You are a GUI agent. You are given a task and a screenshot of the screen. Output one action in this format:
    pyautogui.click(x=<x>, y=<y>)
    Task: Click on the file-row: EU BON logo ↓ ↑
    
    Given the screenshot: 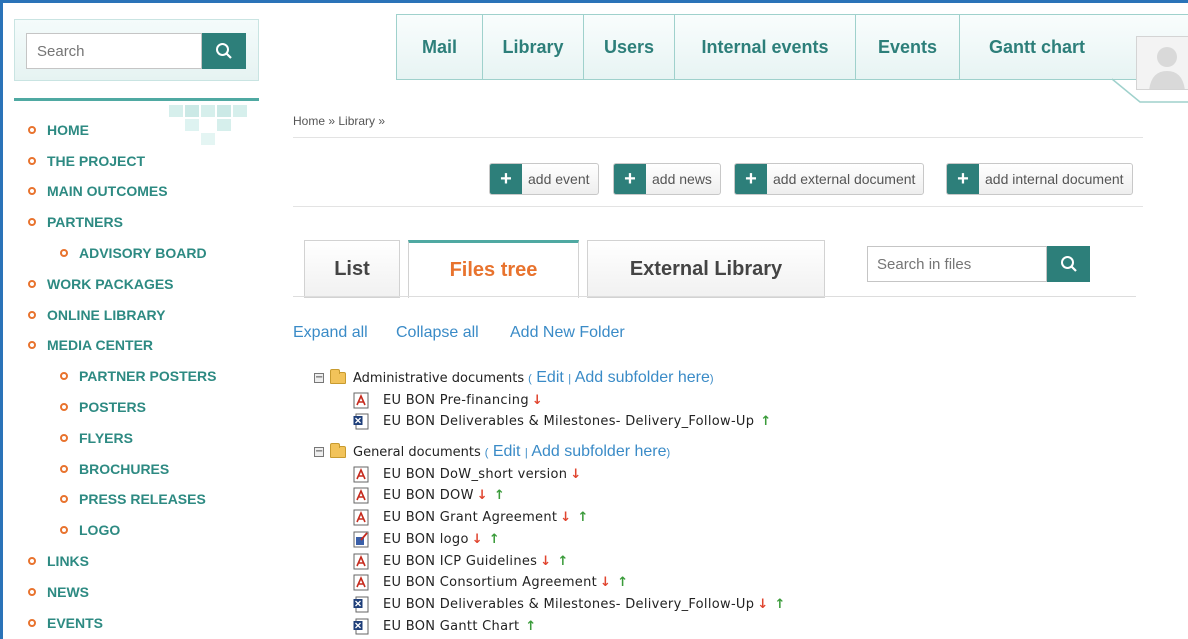 What is the action you would take?
    pyautogui.click(x=426, y=539)
    